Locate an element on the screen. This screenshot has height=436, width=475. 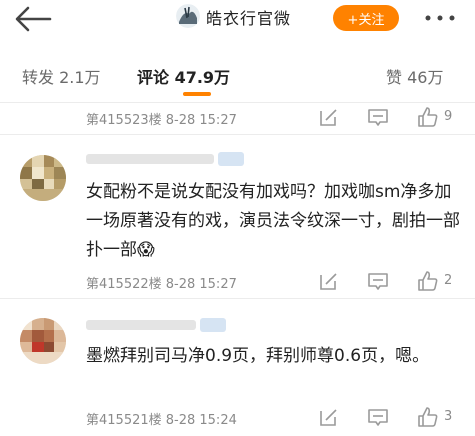
comment-meta-row: 第415523楼 8-28 15:27 9 is located at coordinates (276, 118).